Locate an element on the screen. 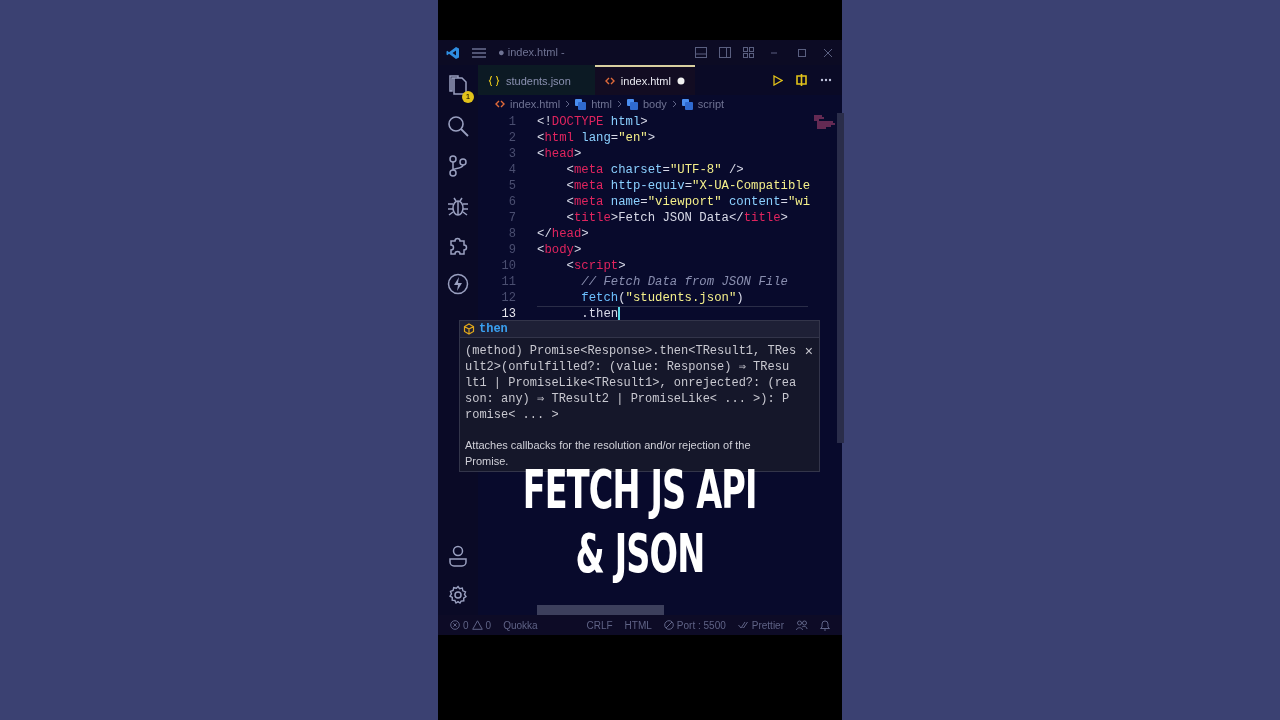 The image size is (1280, 720). line-number: 12 is located at coordinates (508, 298).